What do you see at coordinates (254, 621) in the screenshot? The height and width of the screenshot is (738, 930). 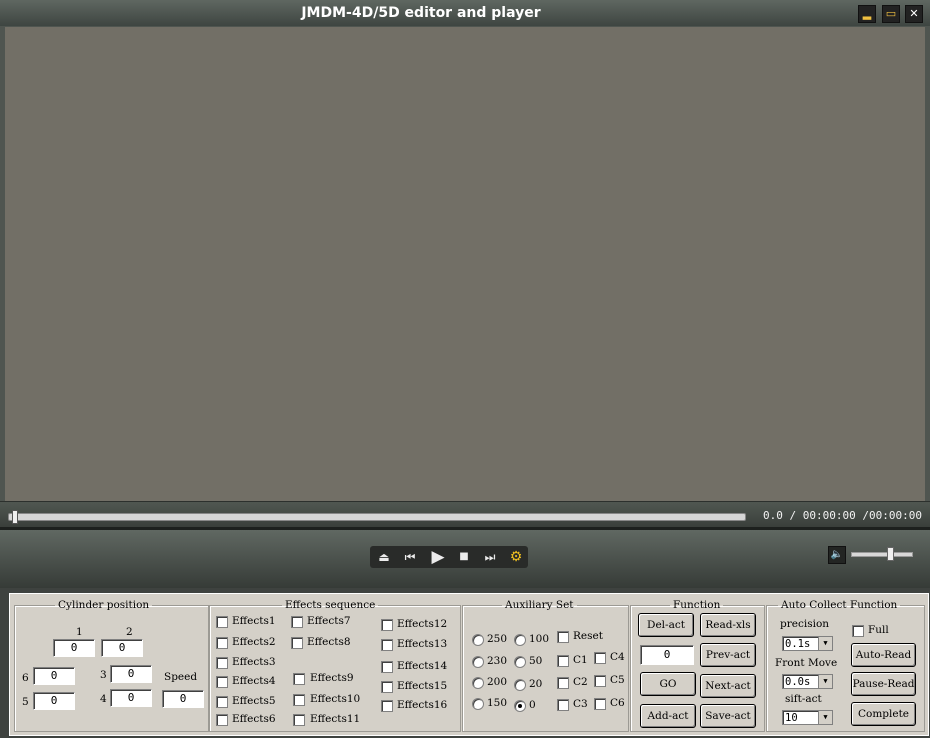 I see `effects1-label: Effects1` at bounding box center [254, 621].